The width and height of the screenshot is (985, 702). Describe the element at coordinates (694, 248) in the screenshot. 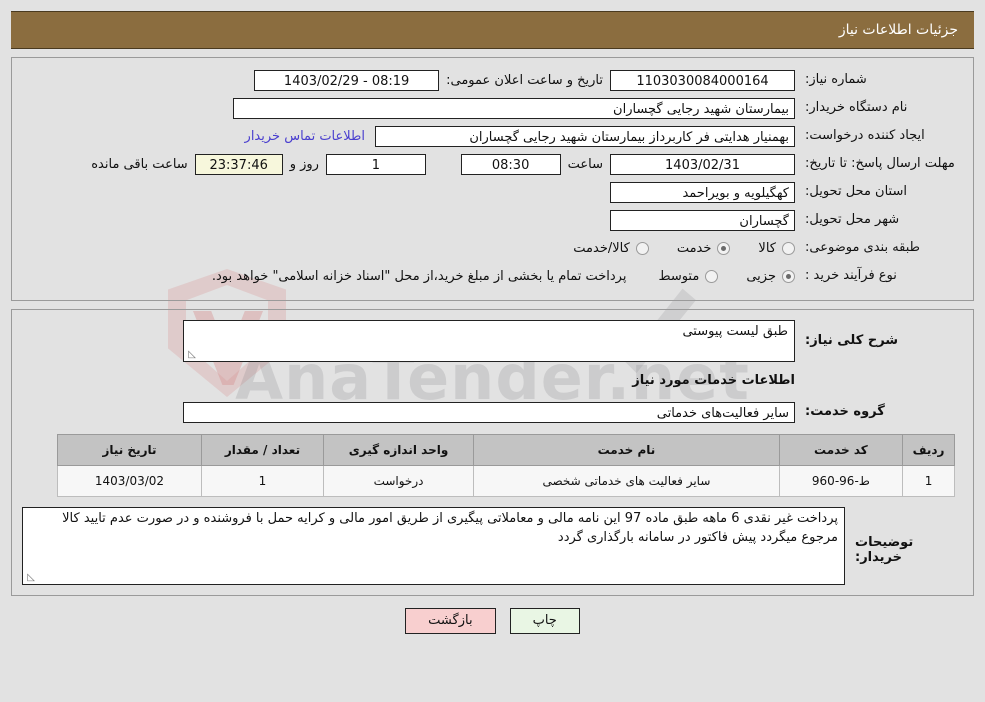

I see `radio-label-khedmat: خدمت` at that location.